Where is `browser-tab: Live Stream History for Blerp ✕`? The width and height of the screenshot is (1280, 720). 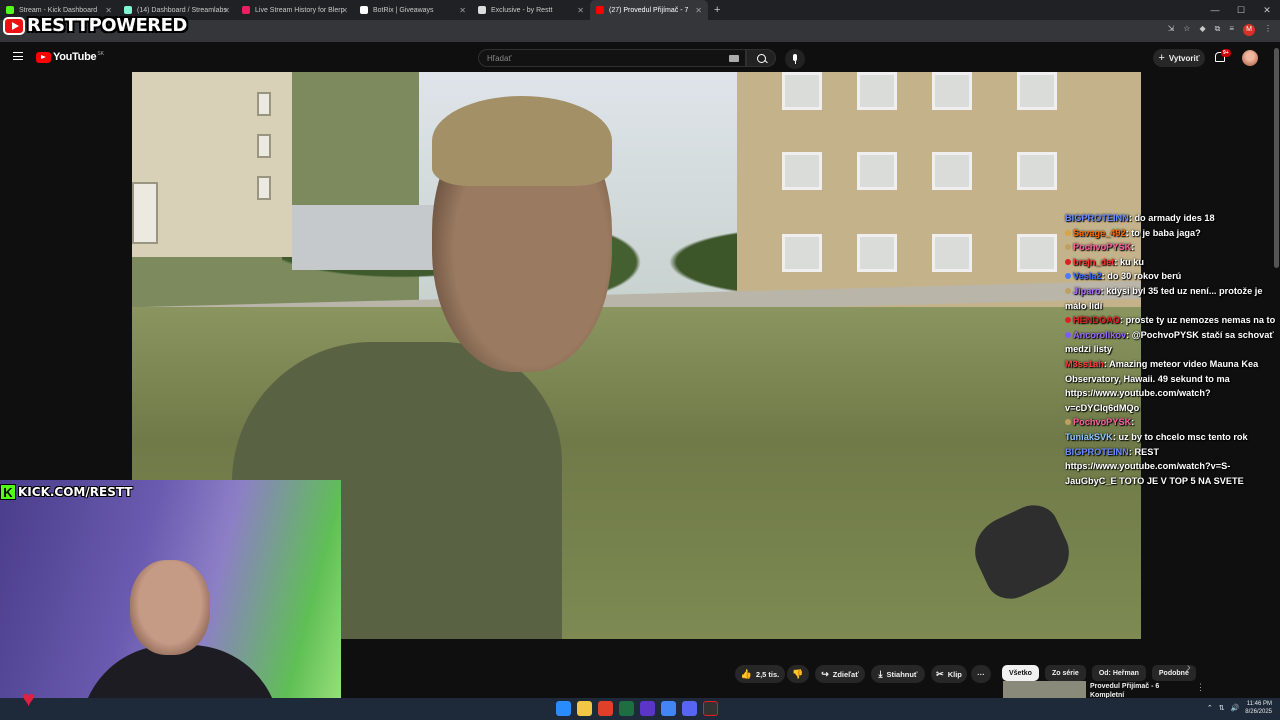 browser-tab: Live Stream History for Blerp ✕ is located at coordinates (295, 10).